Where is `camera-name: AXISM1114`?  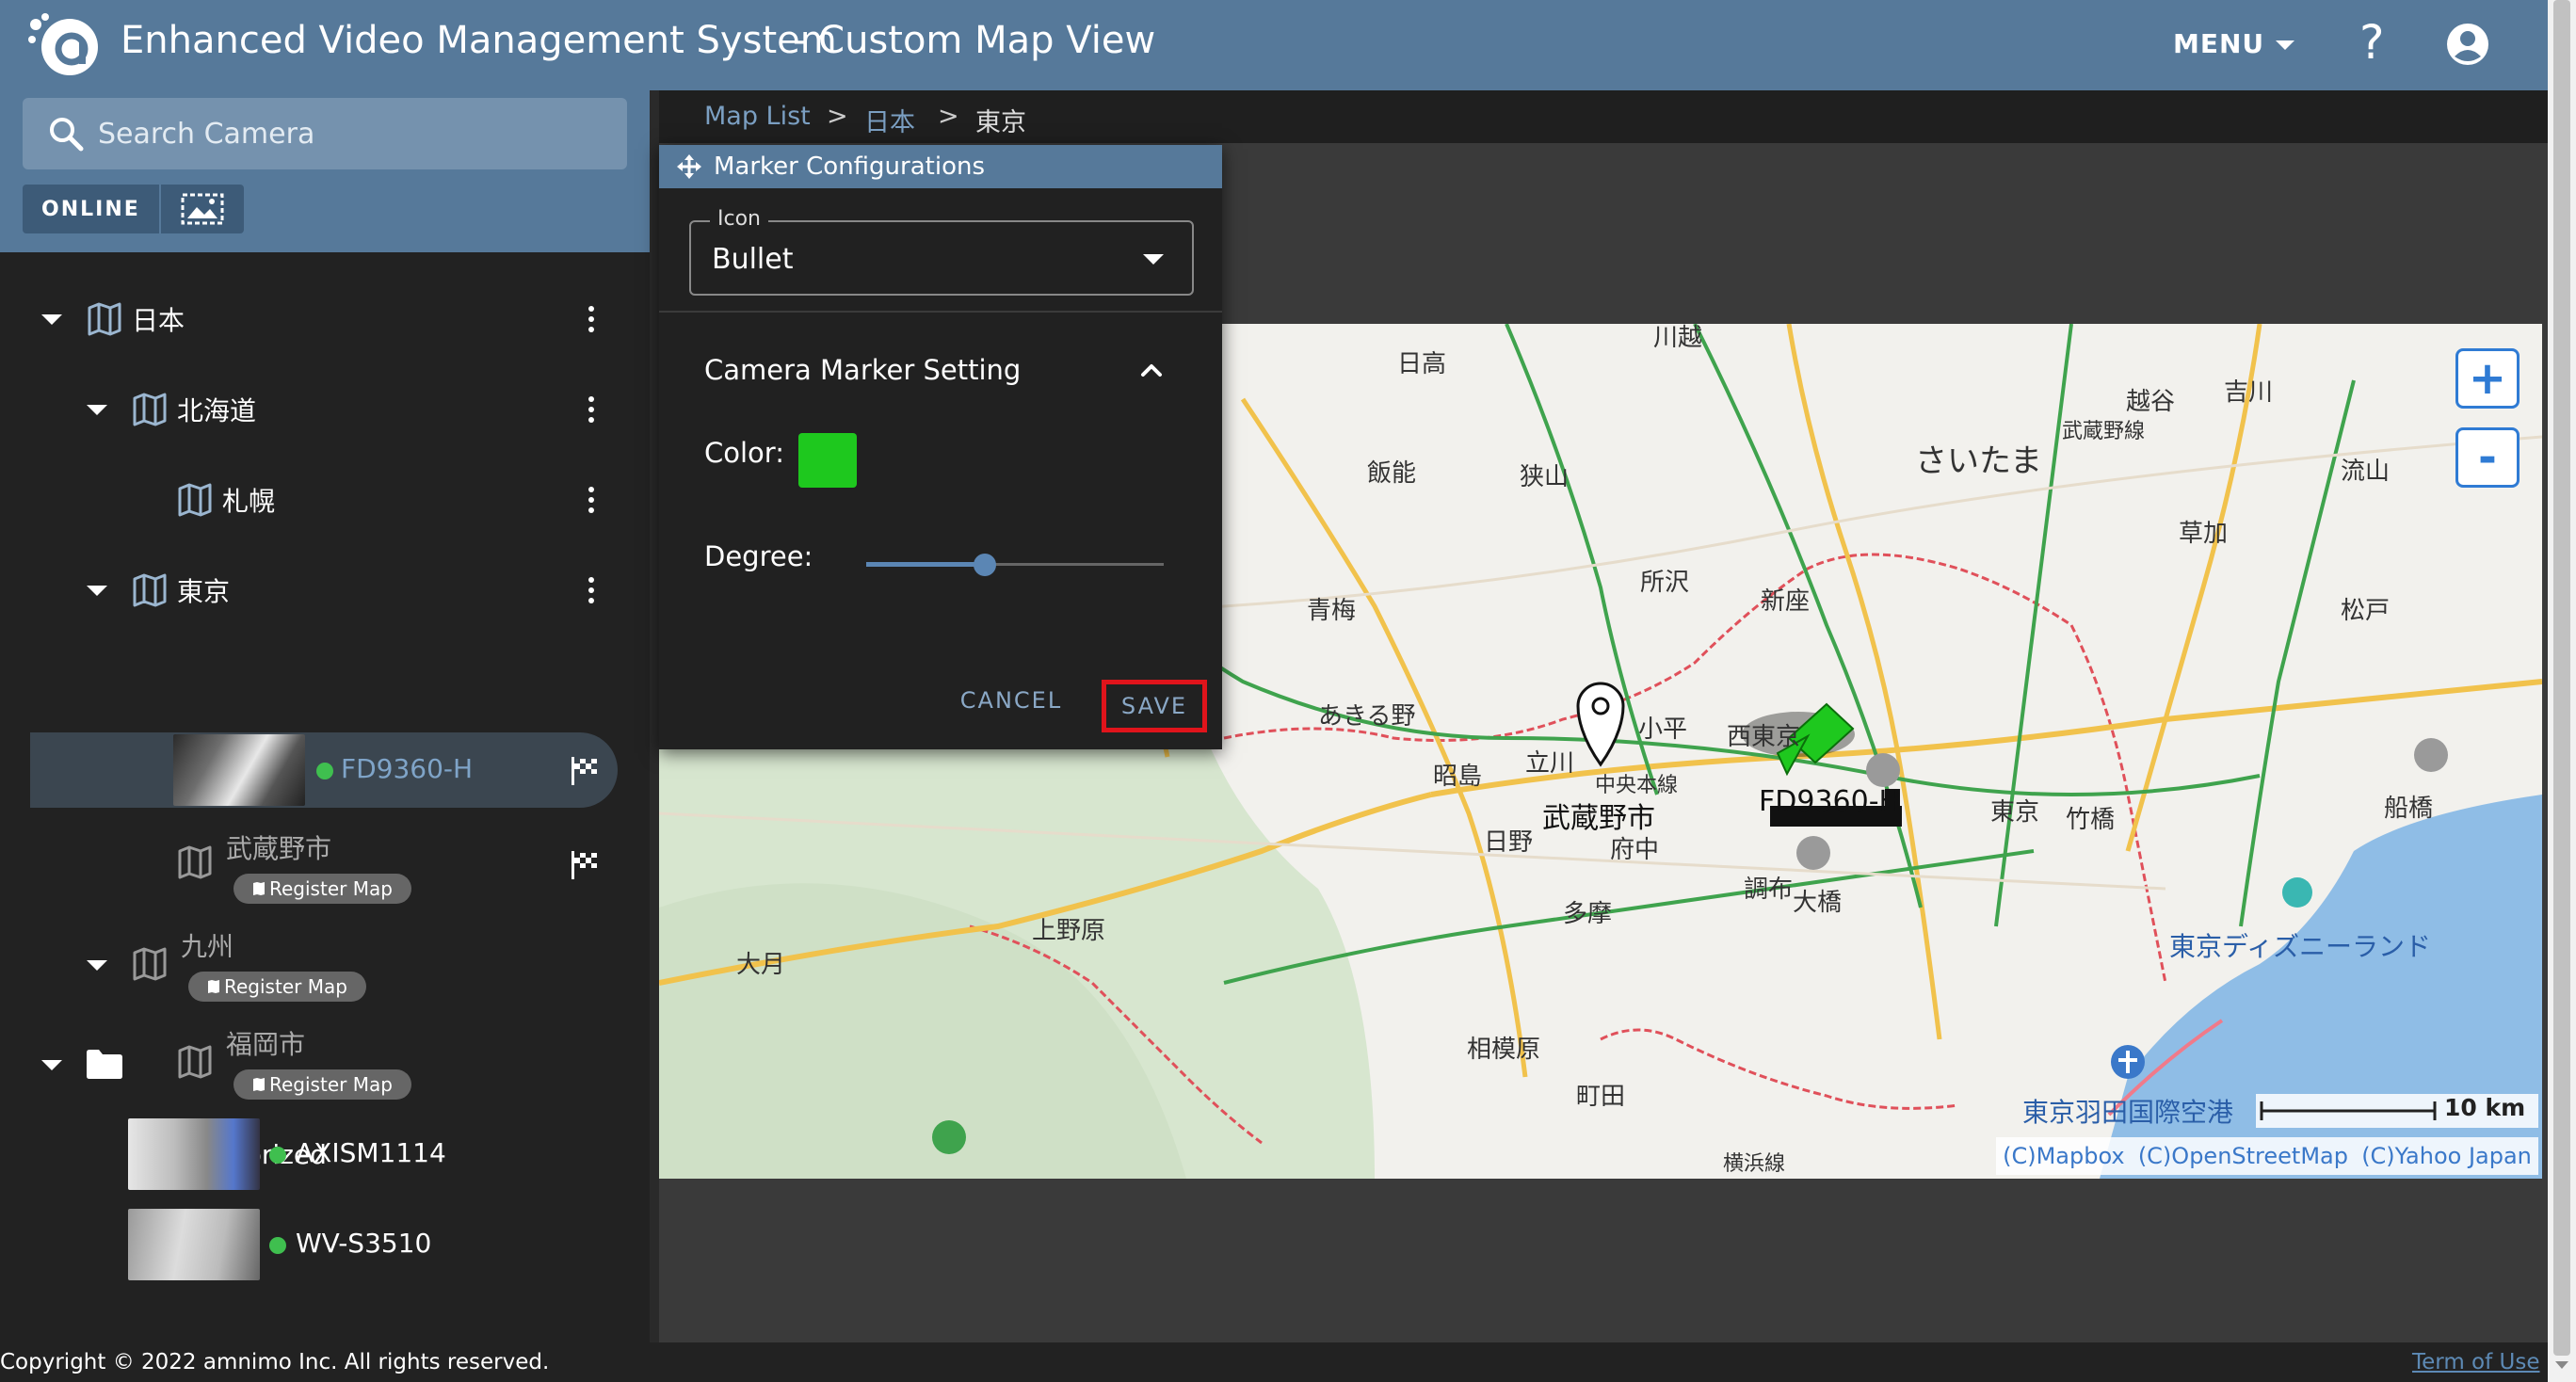 camera-name: AXISM1114 is located at coordinates (371, 1152).